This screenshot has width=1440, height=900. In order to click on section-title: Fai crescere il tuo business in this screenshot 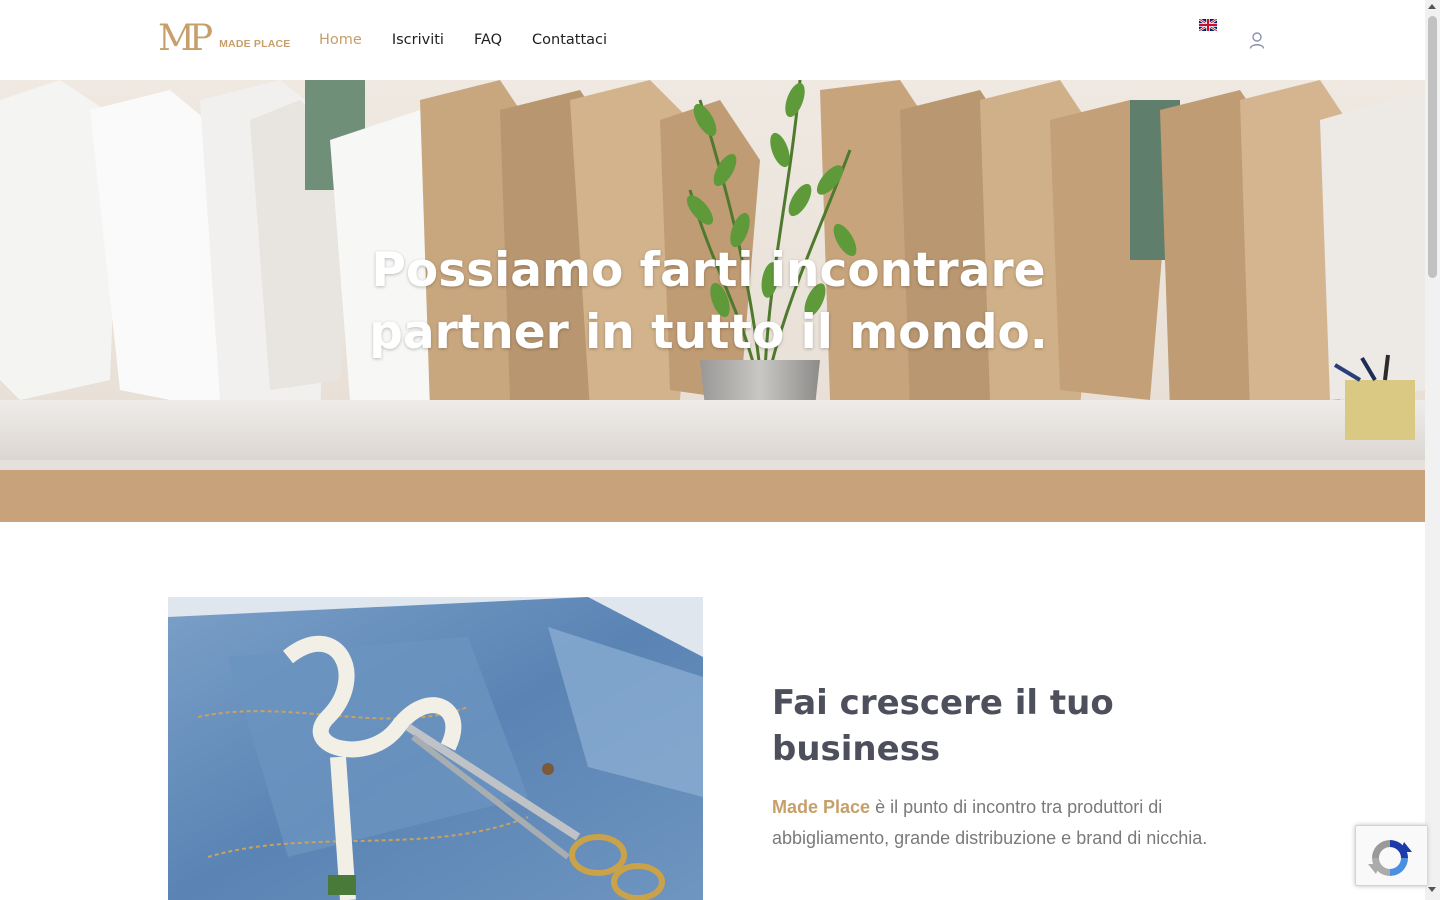, I will do `click(1032, 726)`.